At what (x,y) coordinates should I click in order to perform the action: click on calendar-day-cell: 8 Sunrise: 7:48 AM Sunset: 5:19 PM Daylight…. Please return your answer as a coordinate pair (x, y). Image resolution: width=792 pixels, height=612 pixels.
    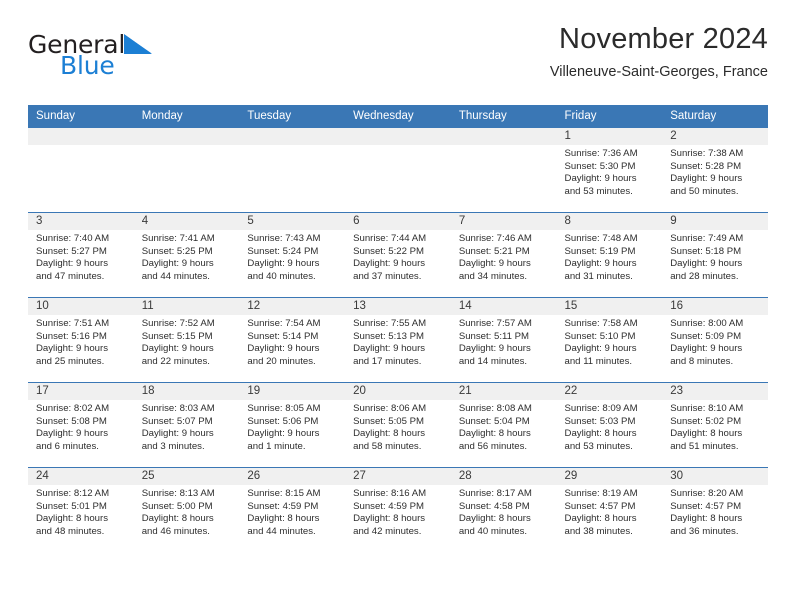
    Looking at the image, I should click on (609, 255).